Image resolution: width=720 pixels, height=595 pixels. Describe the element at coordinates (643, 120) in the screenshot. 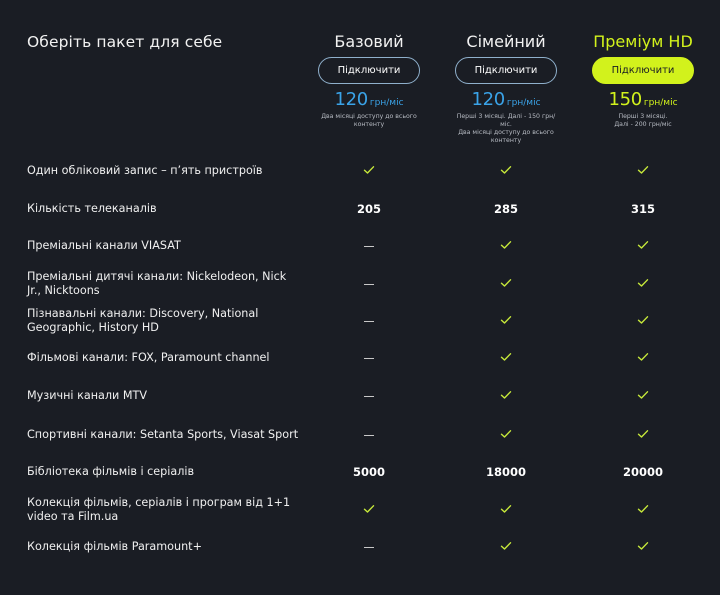

I see `price-note: Перші 3 місяці. Далі - 200 грн/міс` at that location.